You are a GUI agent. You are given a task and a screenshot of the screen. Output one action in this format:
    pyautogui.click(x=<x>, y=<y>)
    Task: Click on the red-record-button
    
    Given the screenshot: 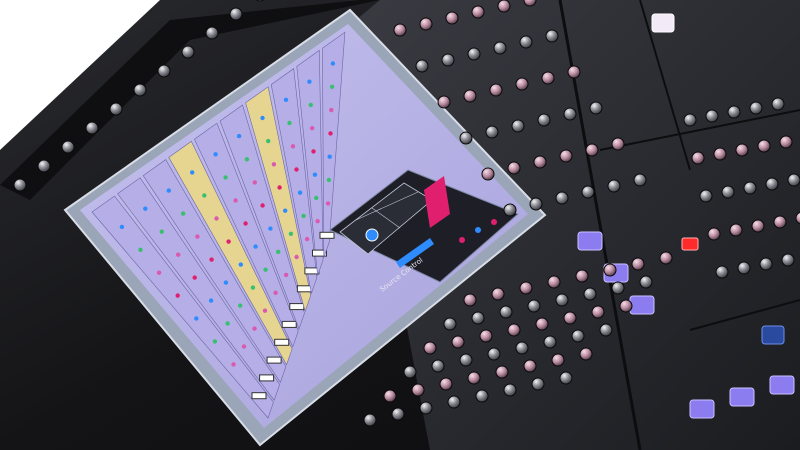 What is the action you would take?
    pyautogui.click(x=690, y=244)
    